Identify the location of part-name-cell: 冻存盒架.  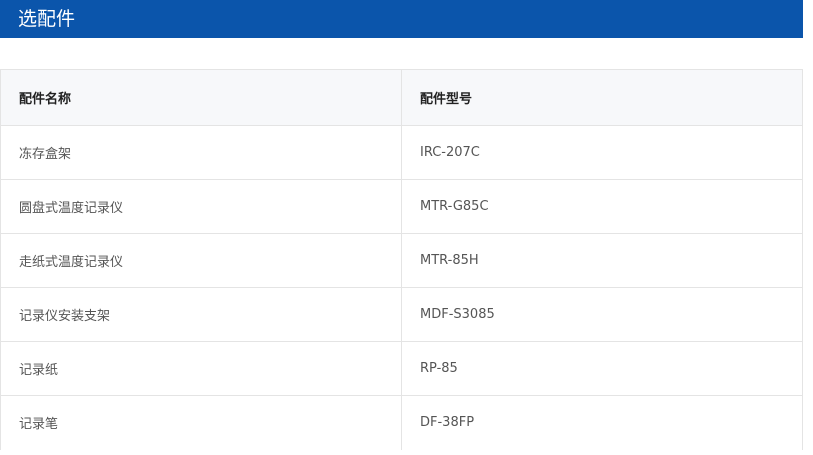
(201, 152).